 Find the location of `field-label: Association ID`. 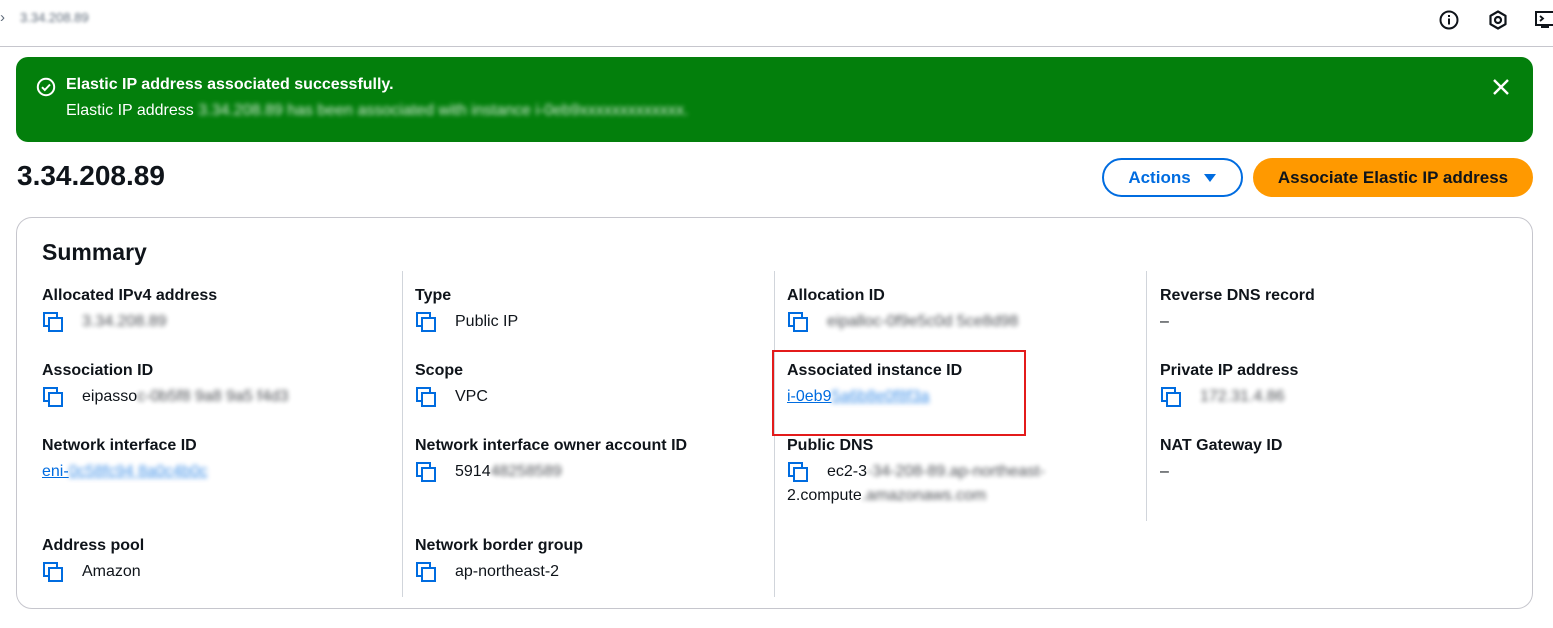

field-label: Association ID is located at coordinates (98, 370).